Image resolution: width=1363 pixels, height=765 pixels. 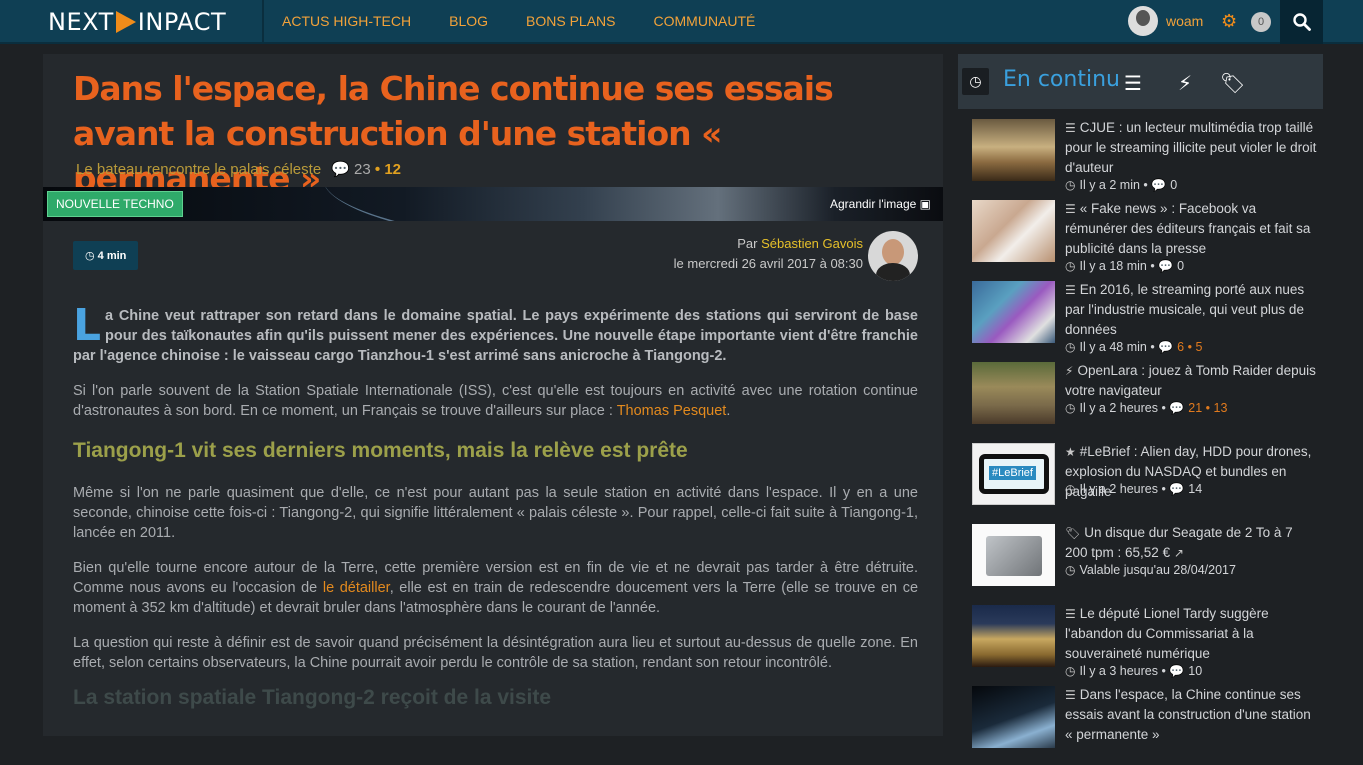 What do you see at coordinates (1261, 22) in the screenshot?
I see `notification-badge: 0` at bounding box center [1261, 22].